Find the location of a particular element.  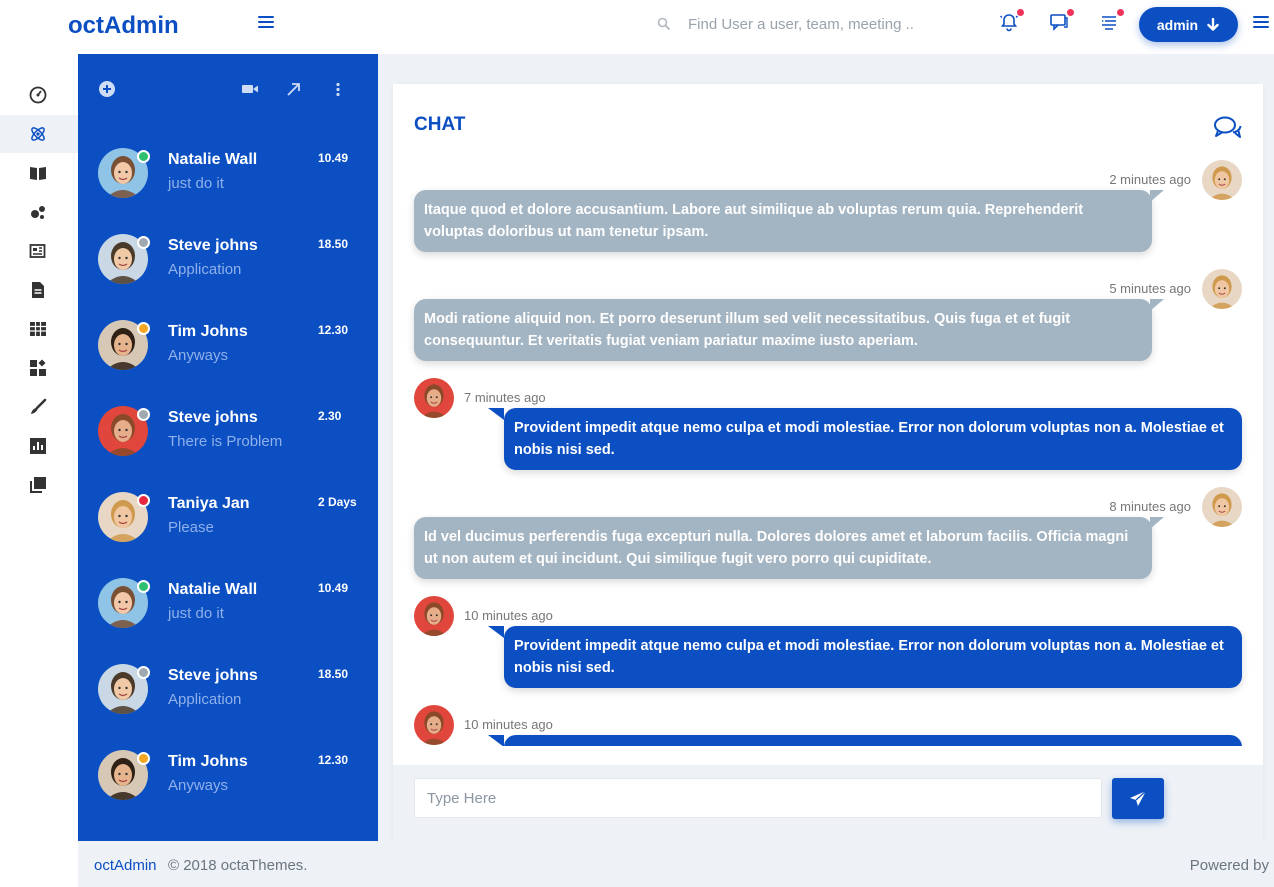

nav-charts is located at coordinates (39, 446).